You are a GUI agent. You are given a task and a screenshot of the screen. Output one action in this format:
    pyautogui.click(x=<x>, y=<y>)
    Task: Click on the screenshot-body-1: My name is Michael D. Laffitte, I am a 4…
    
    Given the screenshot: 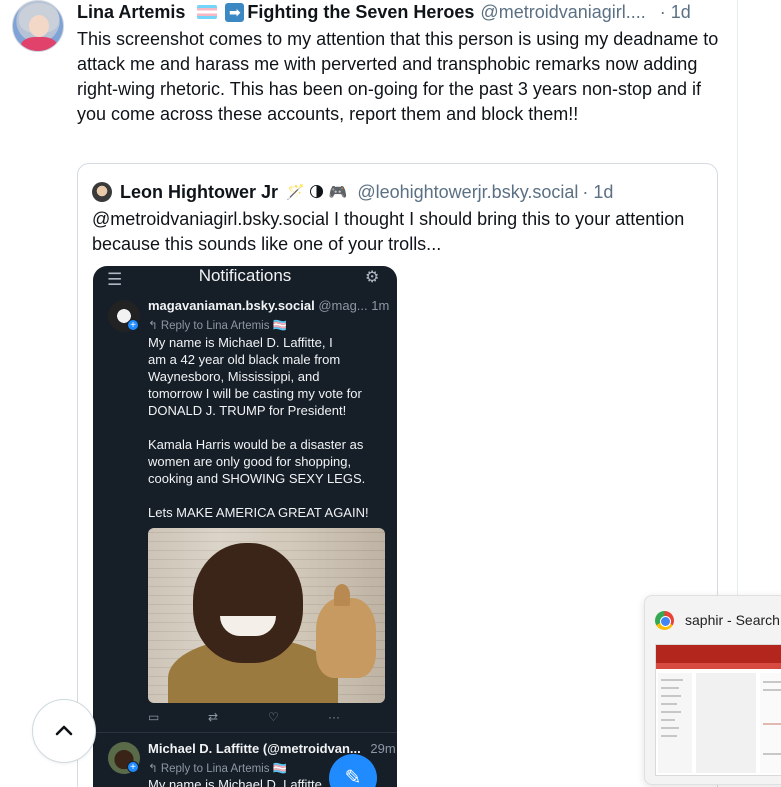 What is the action you would take?
    pyautogui.click(x=258, y=427)
    